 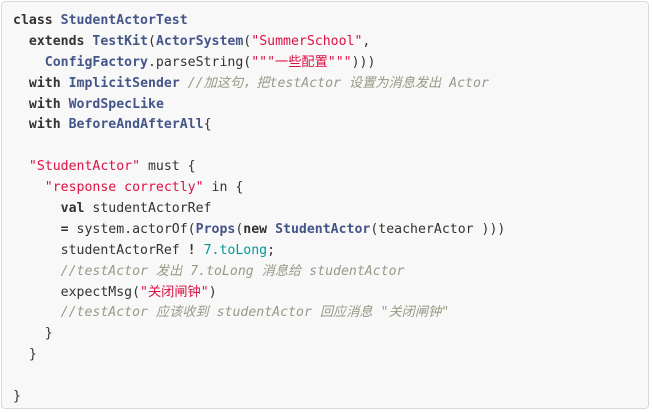 What do you see at coordinates (191, 250) in the screenshot?
I see `code-operator: !` at bounding box center [191, 250].